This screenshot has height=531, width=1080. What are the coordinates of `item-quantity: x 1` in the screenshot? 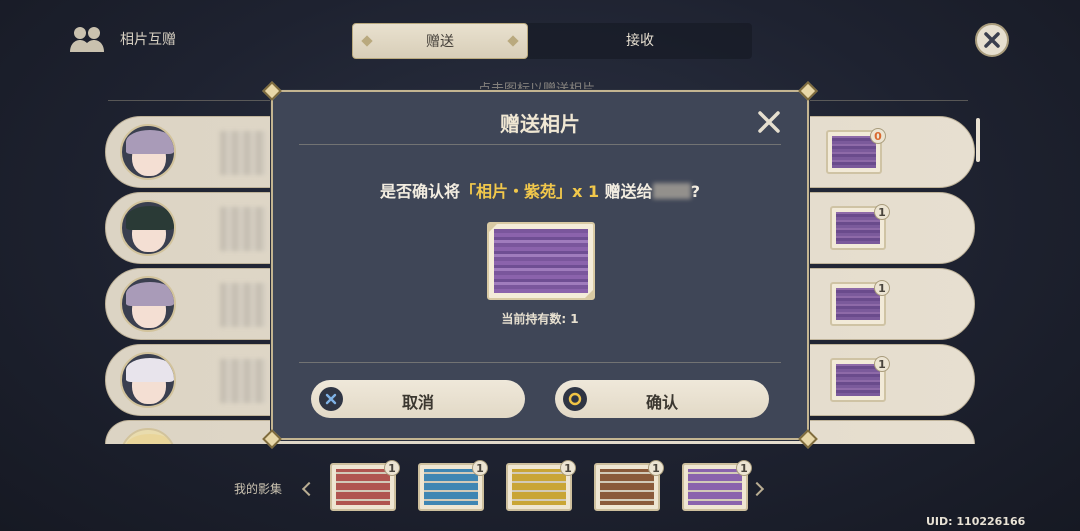 It's located at (586, 191).